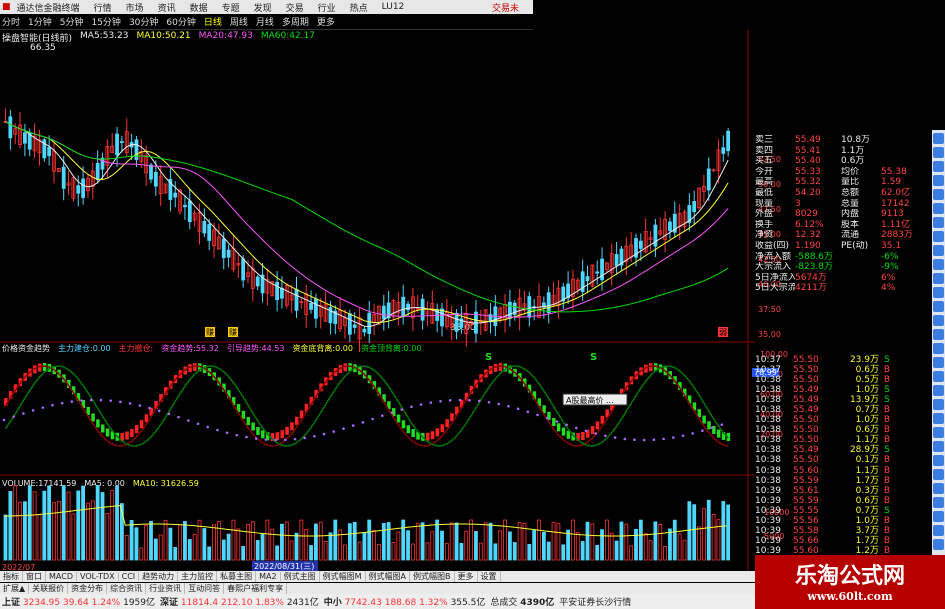 The width and height of the screenshot is (945, 609). I want to click on ext-tab-0: 扩展▲, so click(15, 588).